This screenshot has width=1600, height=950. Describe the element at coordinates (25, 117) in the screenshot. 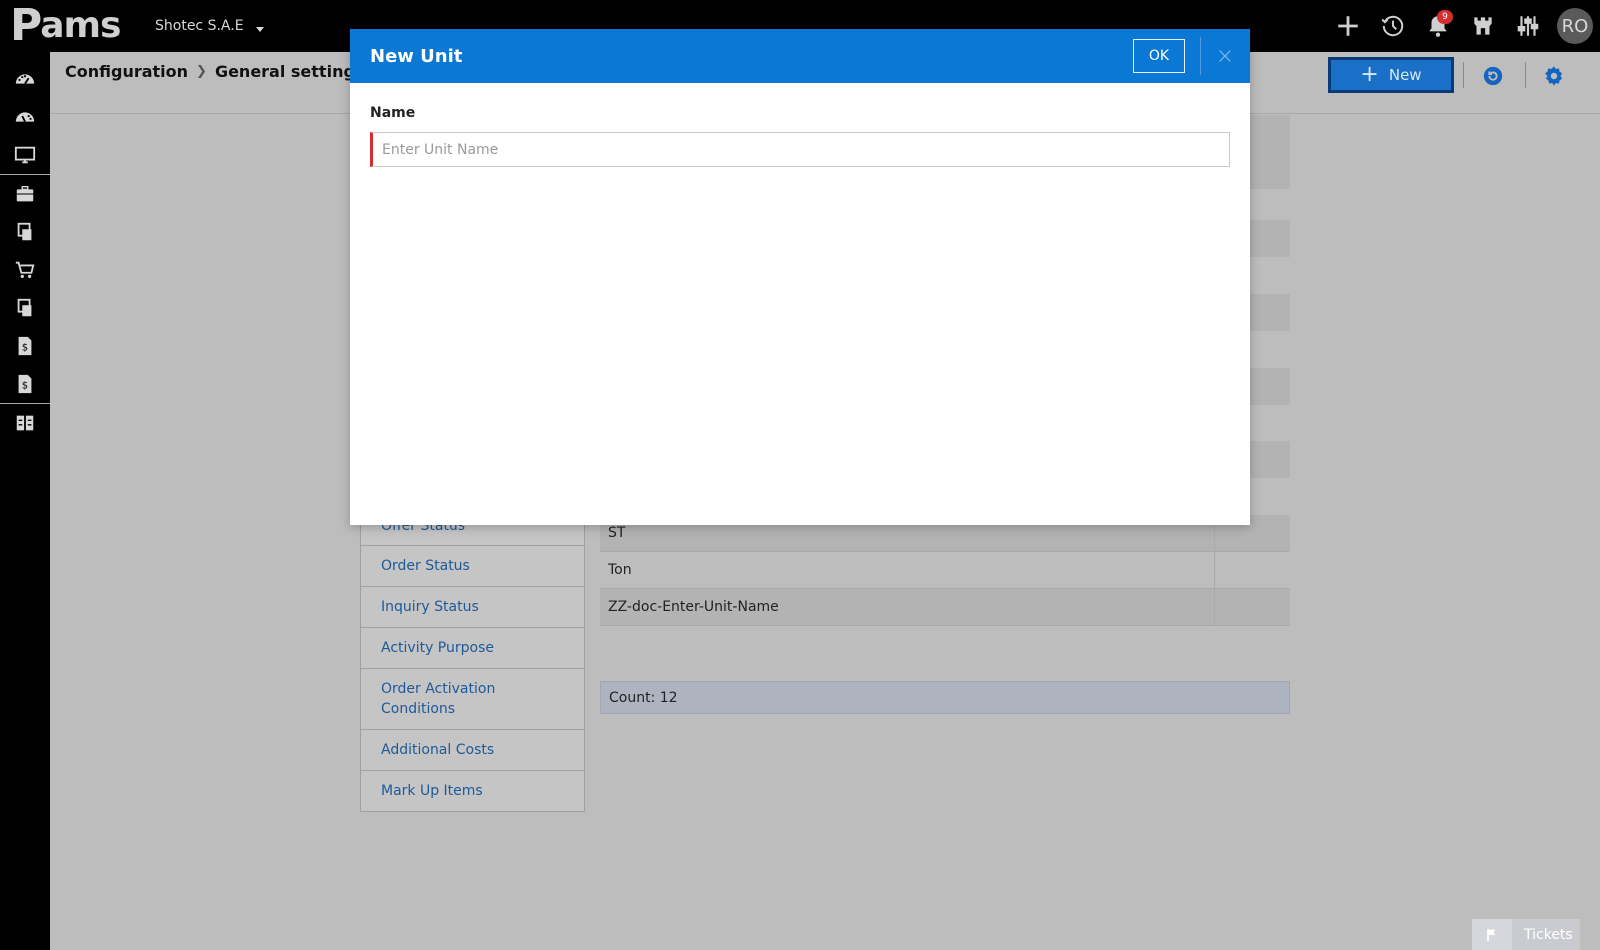

I see `dashboard-alt-icon` at that location.